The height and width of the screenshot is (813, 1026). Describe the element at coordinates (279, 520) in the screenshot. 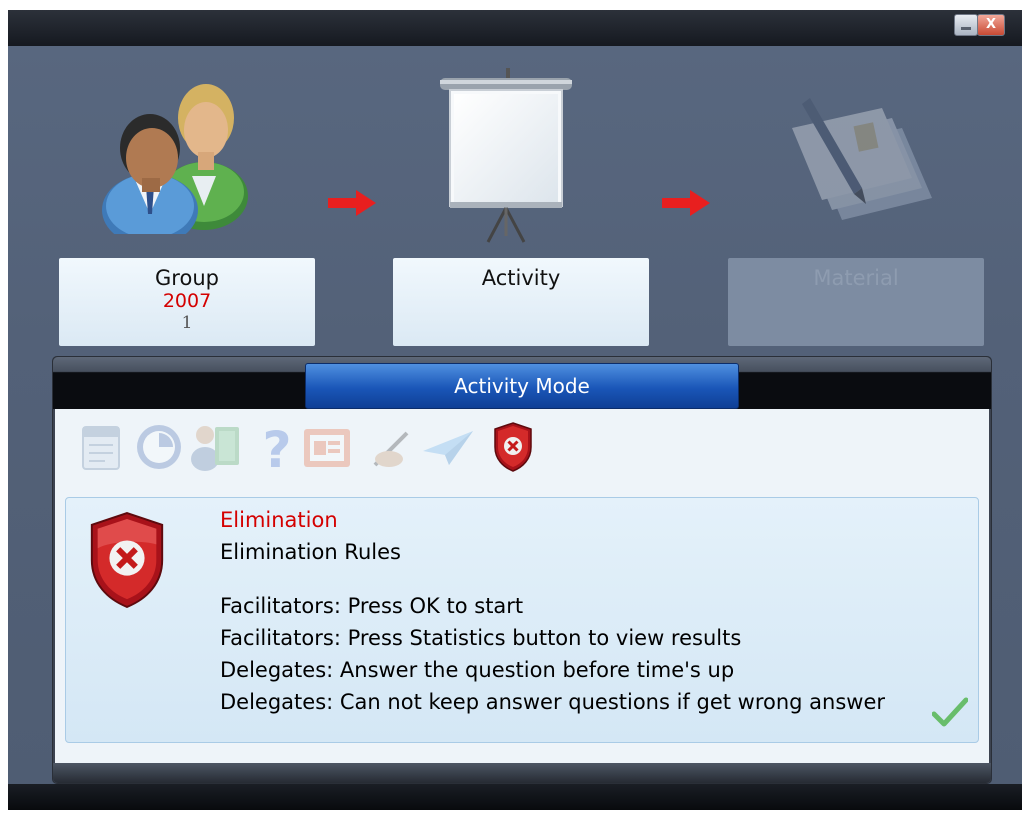

I see `rules-title: Elimination` at that location.